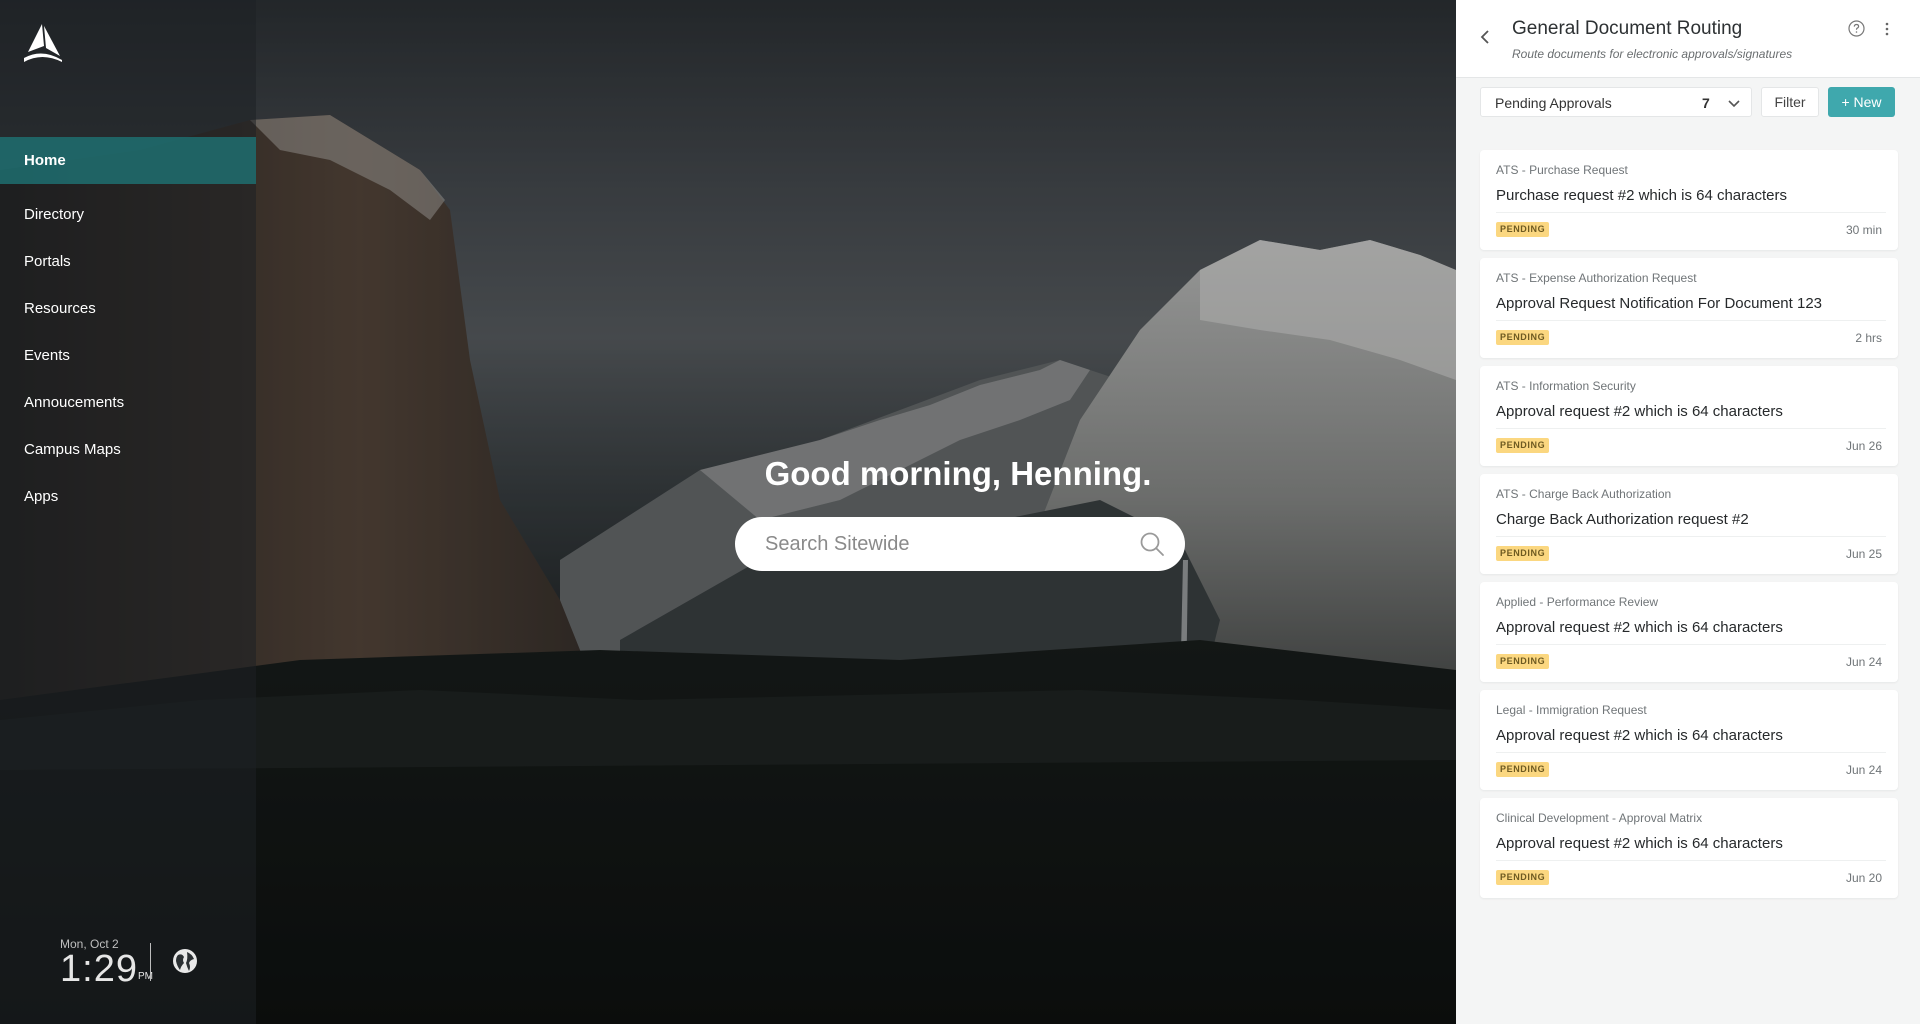 The image size is (1920, 1024). I want to click on clock-widget: Mon, Oct 2 1:29PM, so click(106, 966).